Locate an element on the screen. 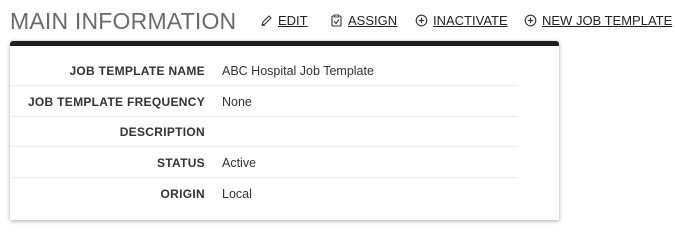  assign-button: ASSIGN is located at coordinates (363, 20).